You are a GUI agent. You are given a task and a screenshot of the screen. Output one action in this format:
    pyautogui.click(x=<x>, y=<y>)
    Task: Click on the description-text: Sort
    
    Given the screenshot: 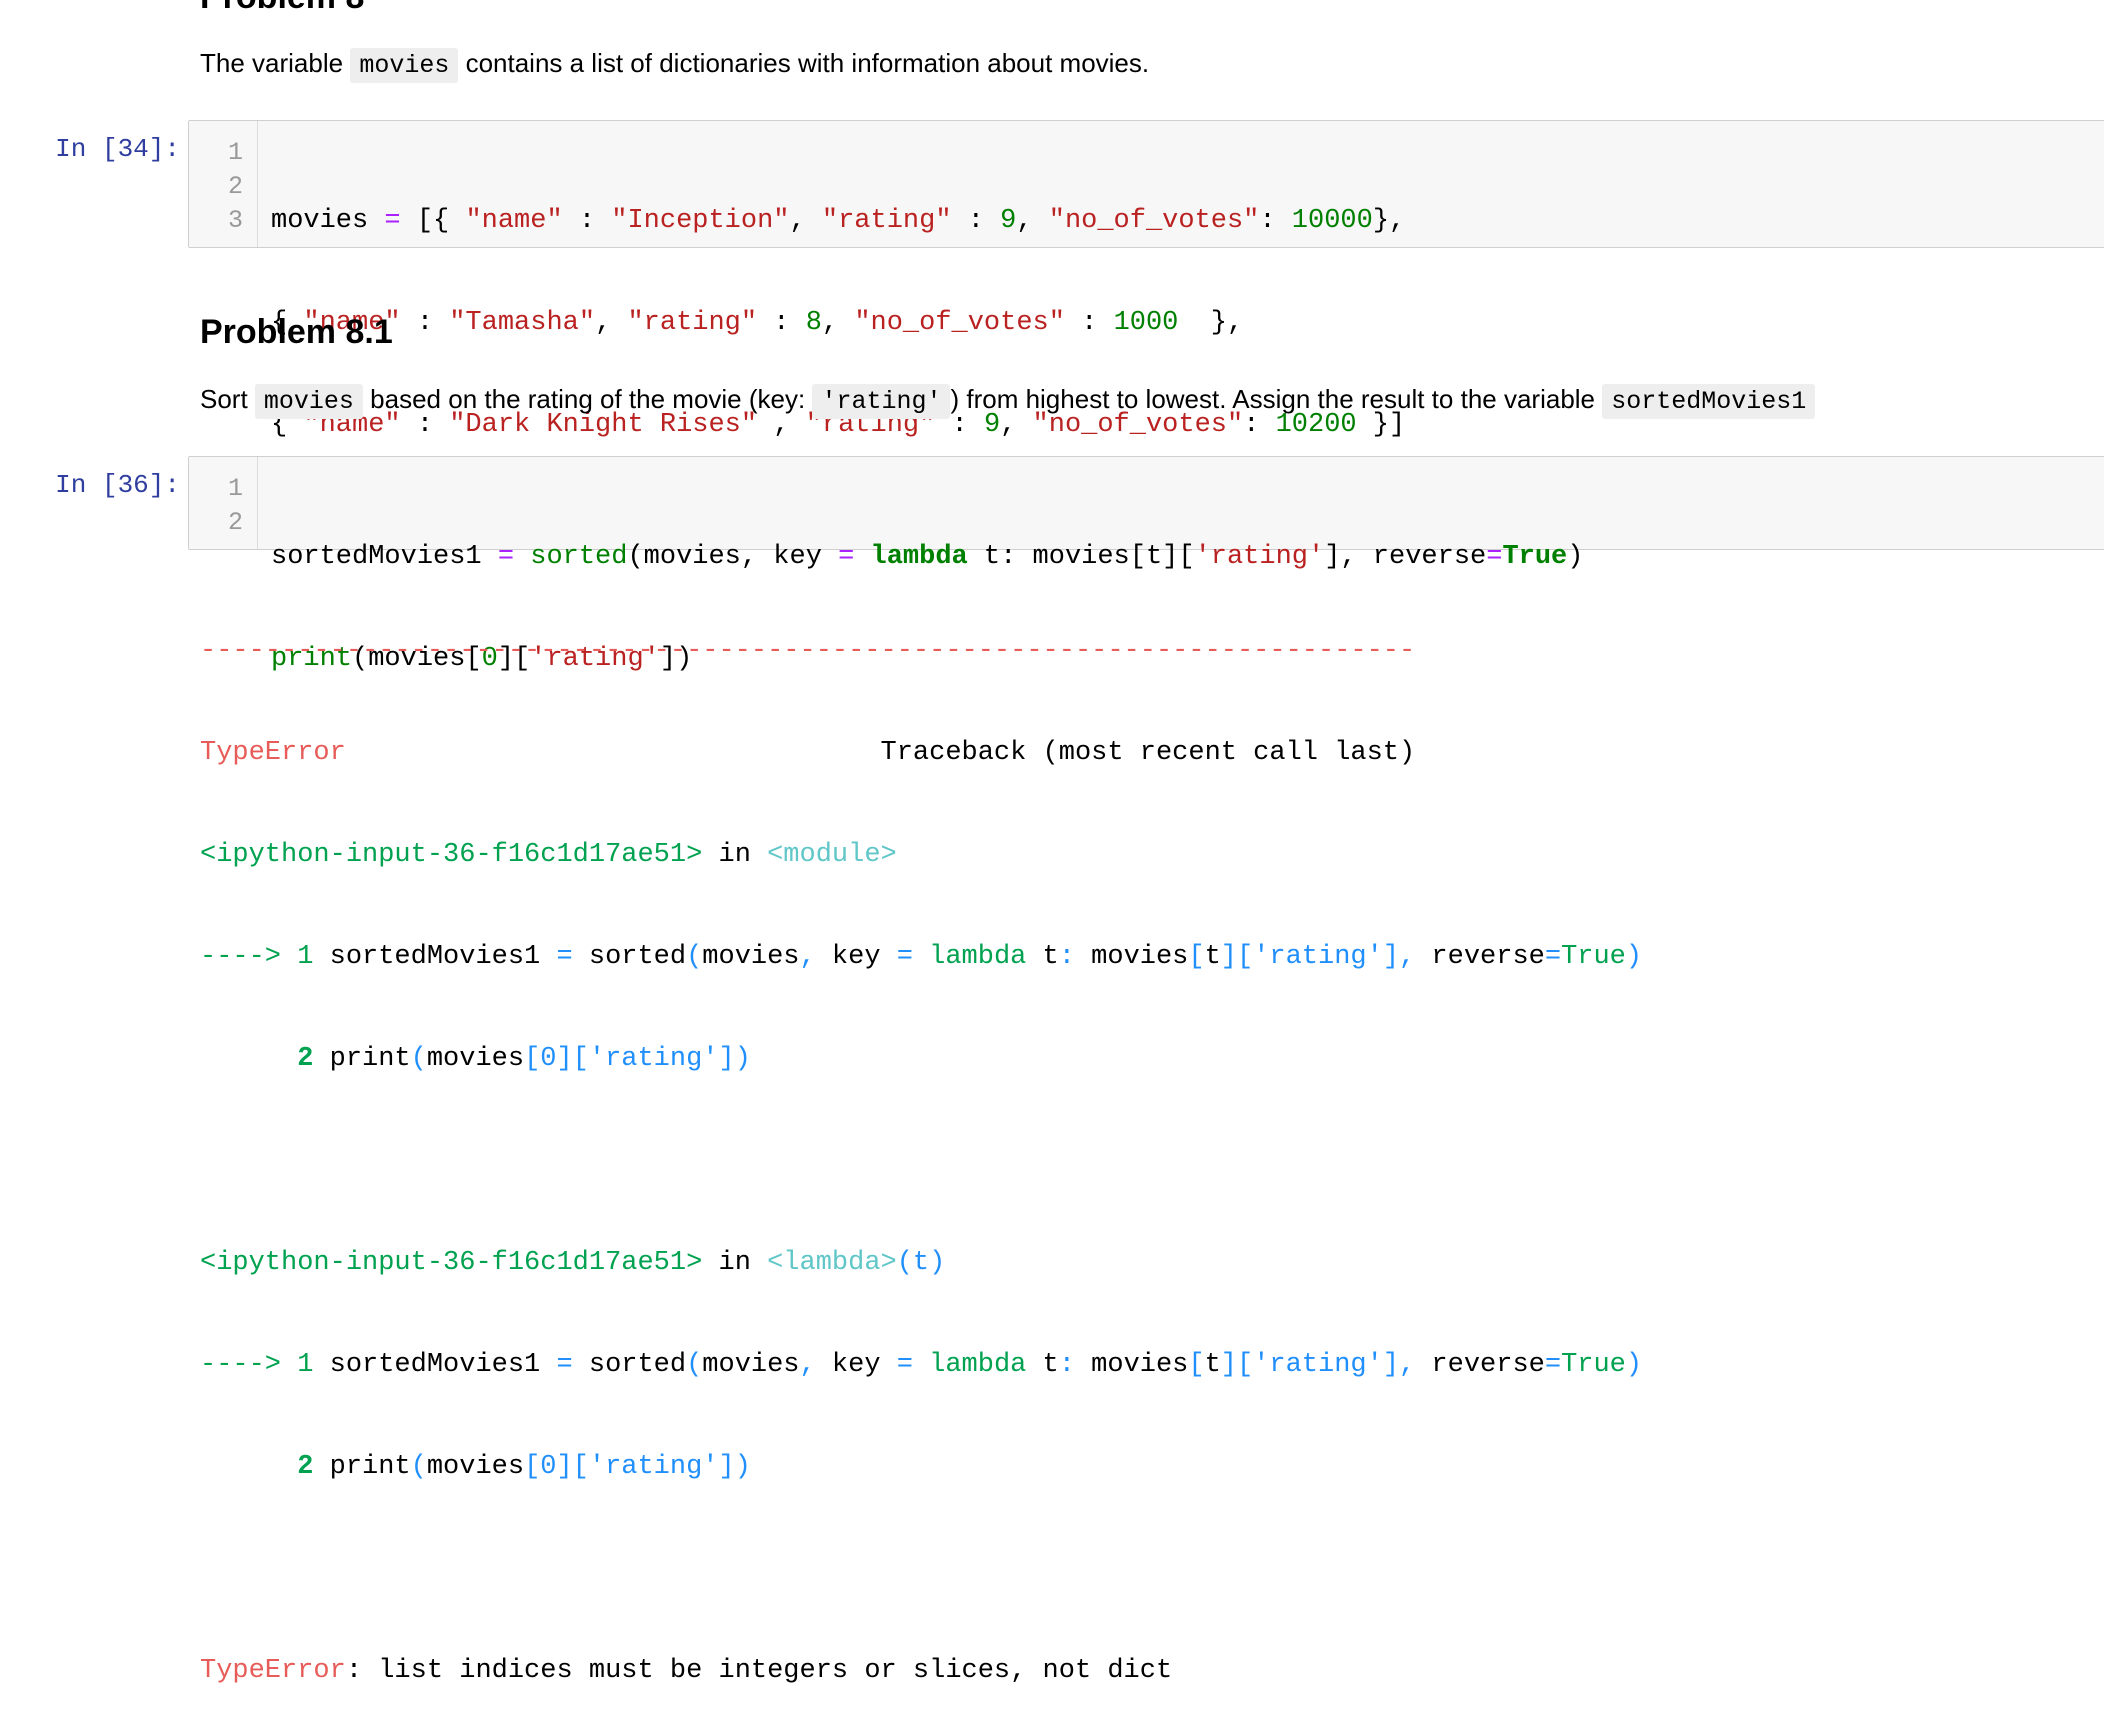 What is the action you would take?
    pyautogui.click(x=224, y=399)
    